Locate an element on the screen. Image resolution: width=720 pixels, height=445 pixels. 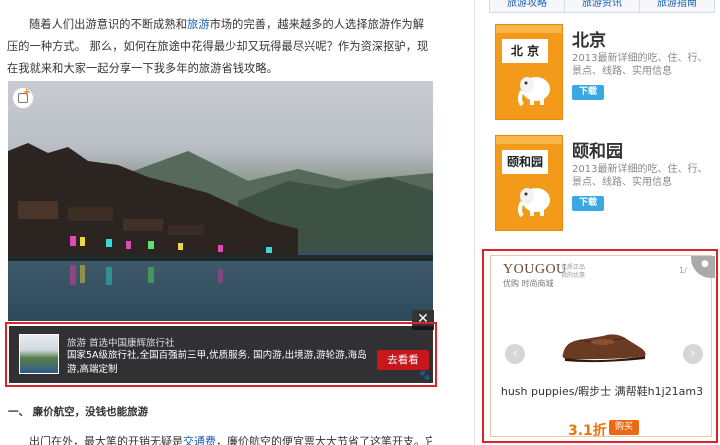
cover-label: 北 京 is located at coordinates (525, 51).